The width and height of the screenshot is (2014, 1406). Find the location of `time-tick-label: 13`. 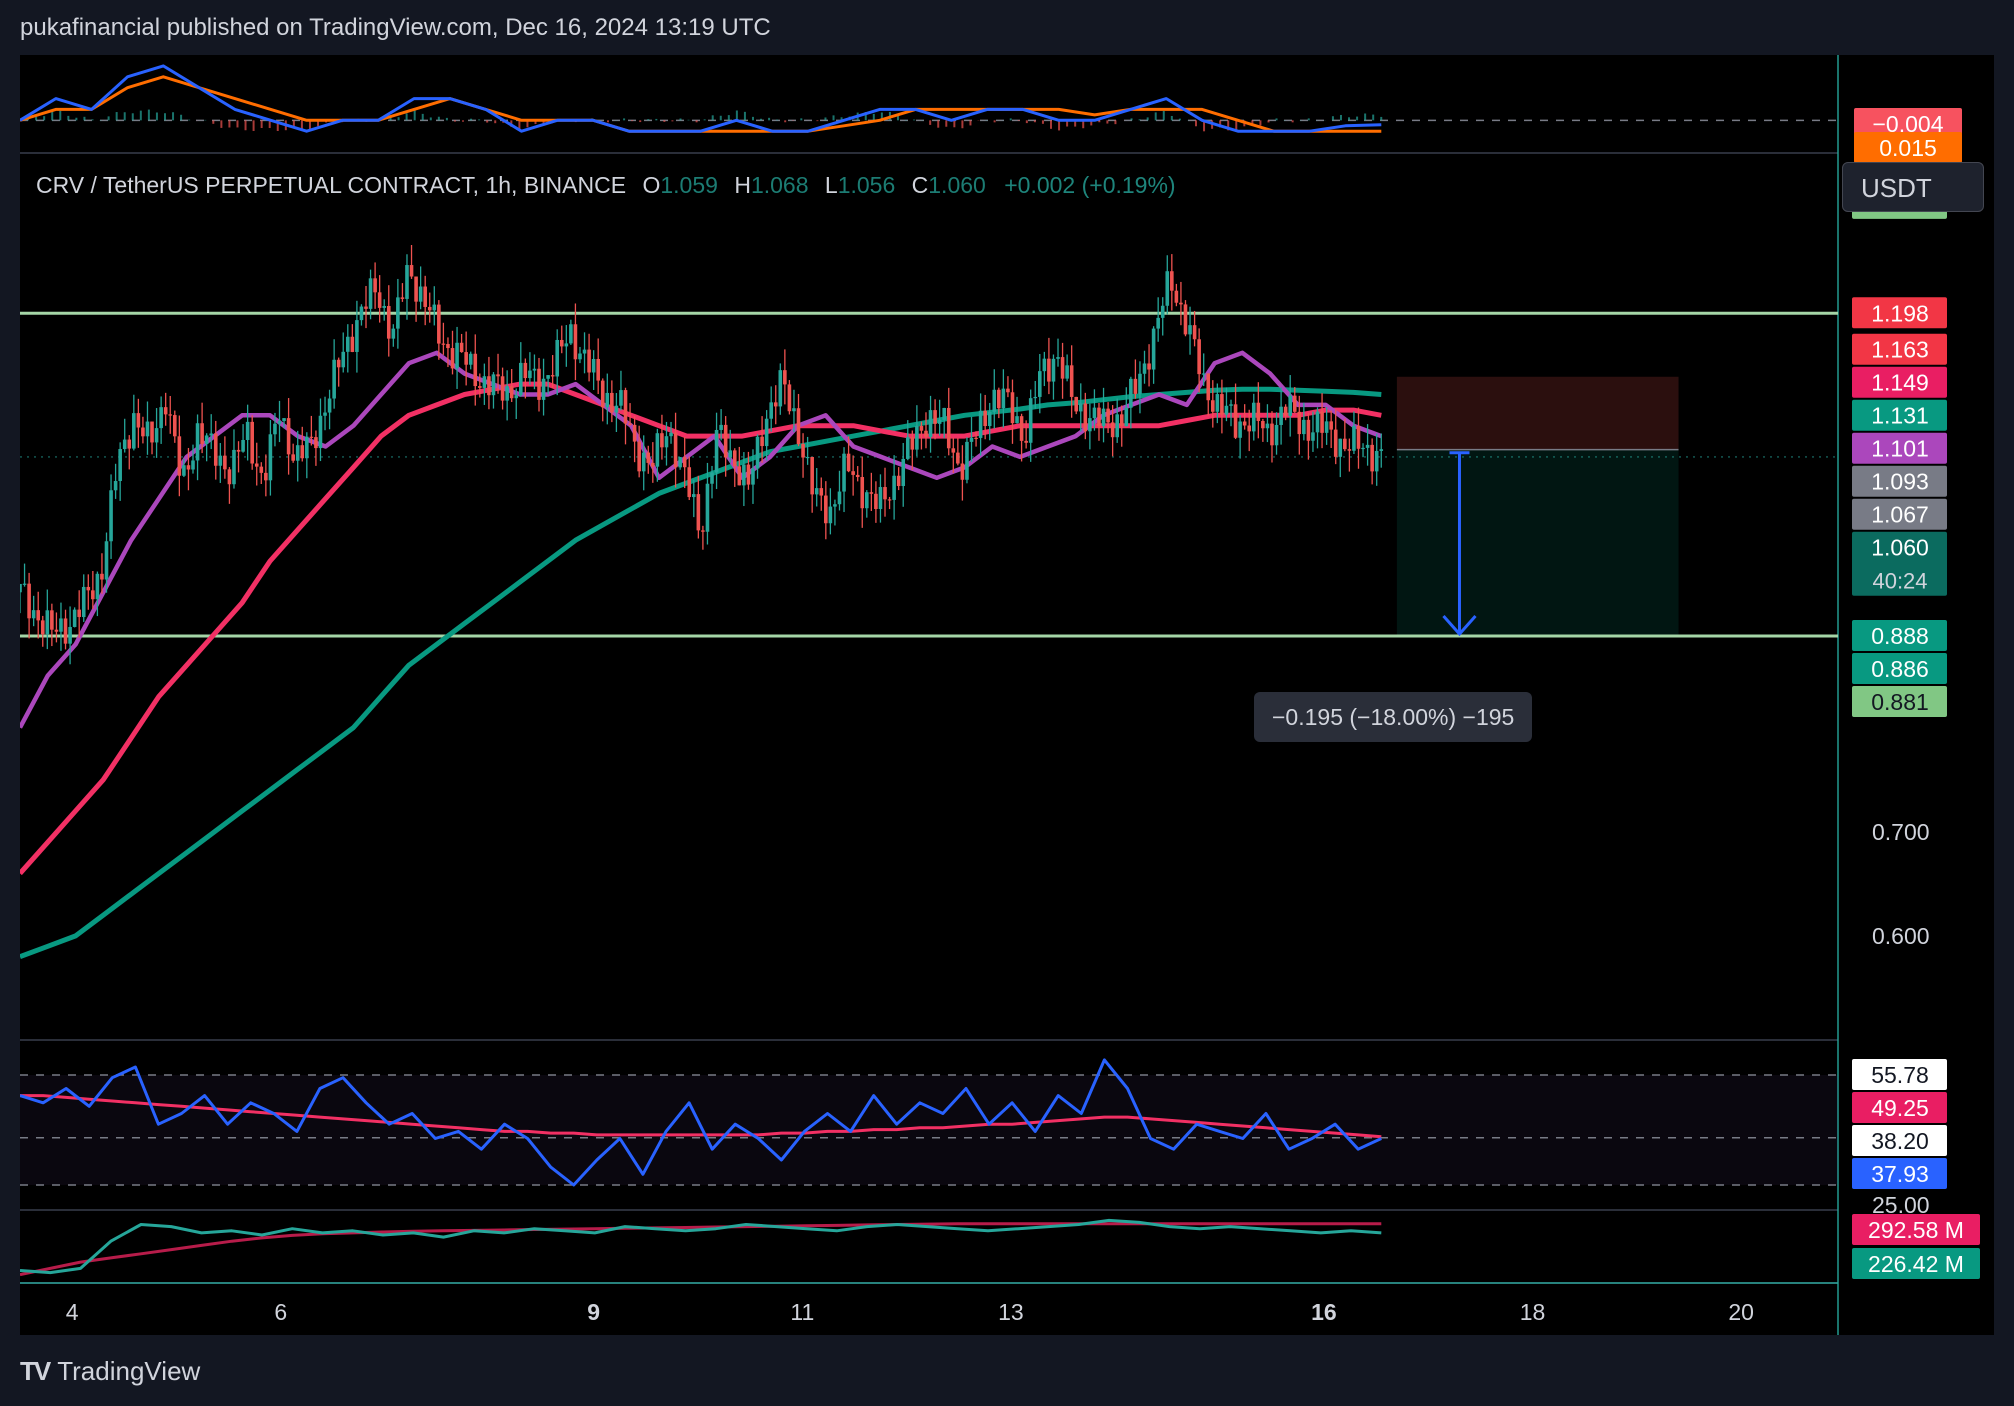

time-tick-label: 13 is located at coordinates (1011, 1312).